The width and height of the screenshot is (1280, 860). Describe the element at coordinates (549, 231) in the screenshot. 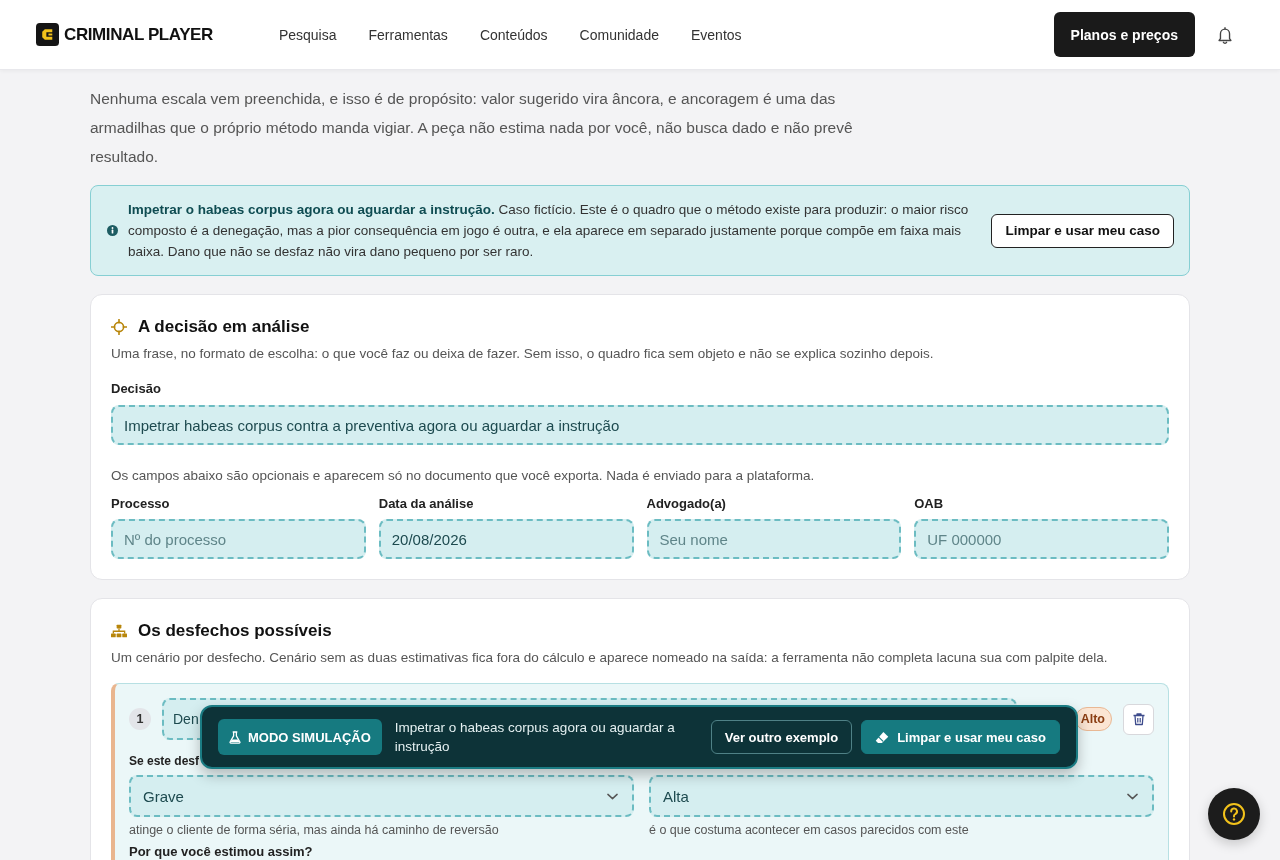

I see `notice-text: Impetrar o habeas corpus agora ou aguardar a instrução. Caso fictício. Este é o quadro que o método existe para produzir: o maior risco composto é a denegação, mas a pior consequência em jogo é outra, e ela aparece em separado justamente porque compõe em faixa mais baixa. Dano que não se desfaz não vira dano pequeno por ser raro.` at that location.